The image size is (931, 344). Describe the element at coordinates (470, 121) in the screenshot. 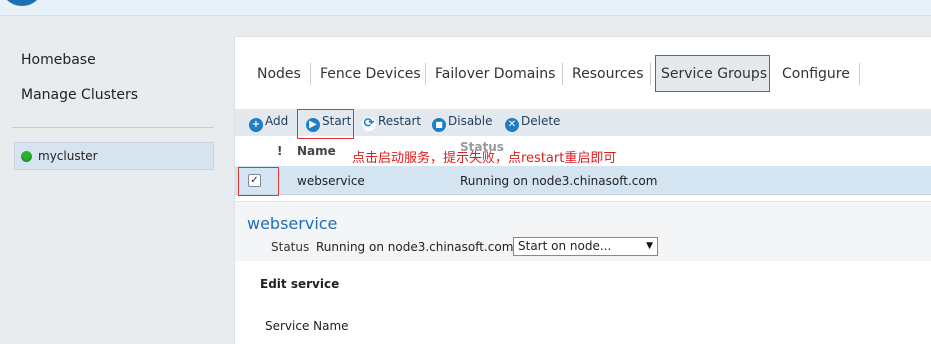

I see `disable-button-label: Disable` at that location.